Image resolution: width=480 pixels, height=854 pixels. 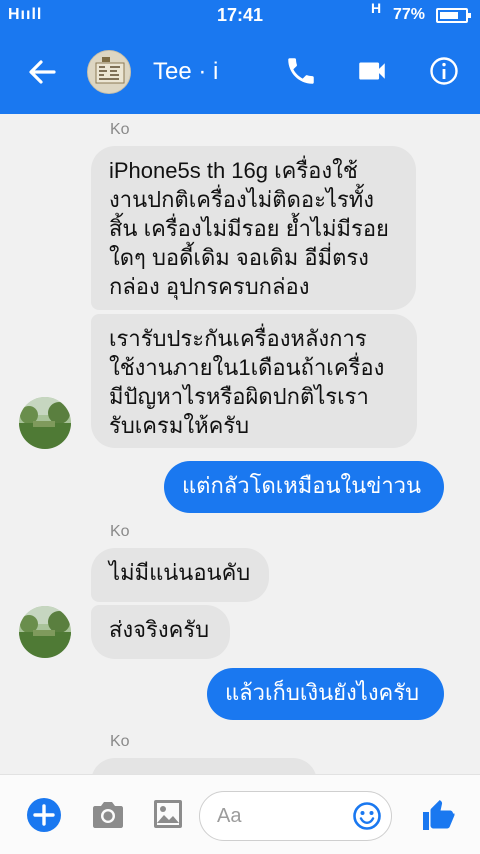 What do you see at coordinates (301, 71) in the screenshot?
I see `phone-icon` at bounding box center [301, 71].